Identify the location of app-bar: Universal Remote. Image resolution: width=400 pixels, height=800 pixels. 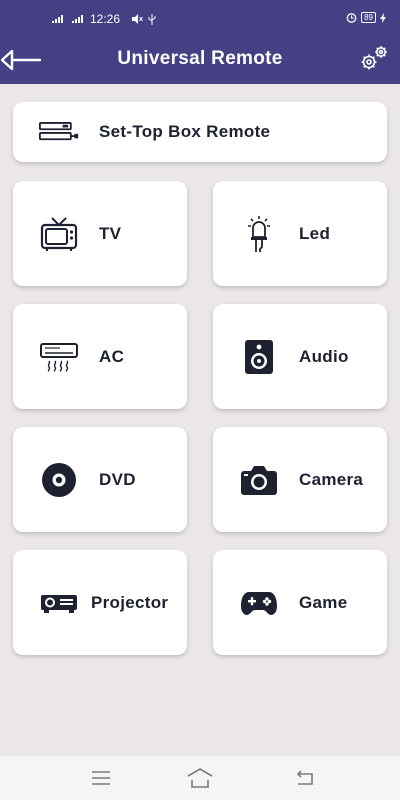
(200, 61).